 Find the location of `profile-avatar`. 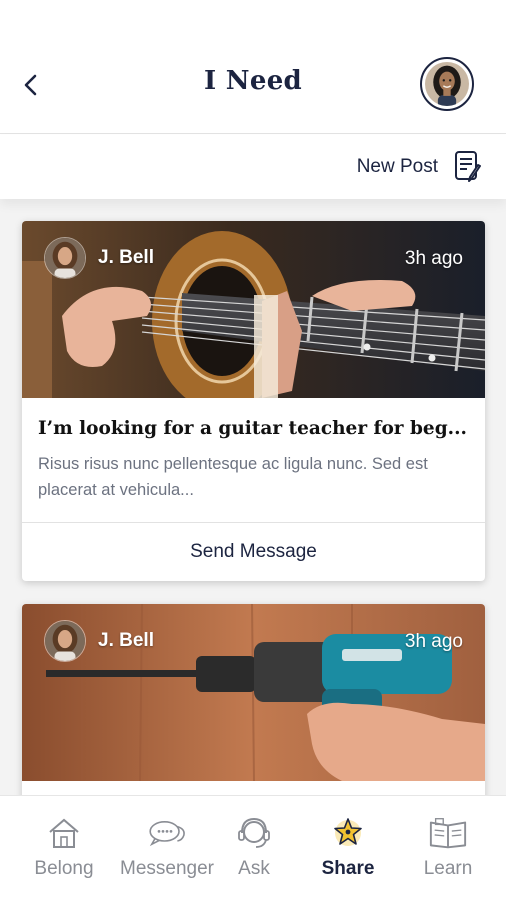

profile-avatar is located at coordinates (447, 84).